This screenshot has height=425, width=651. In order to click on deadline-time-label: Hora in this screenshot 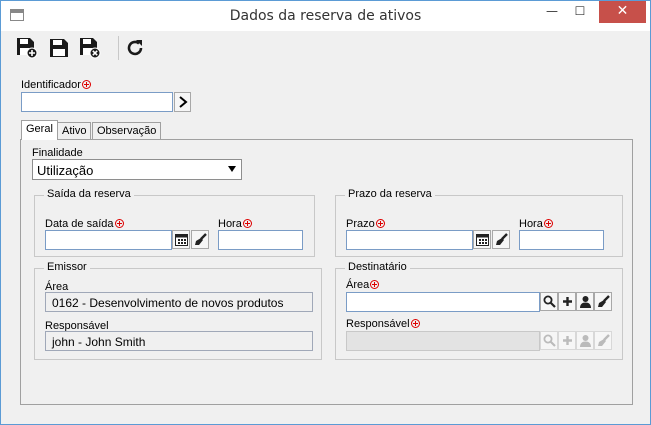, I will do `click(536, 224)`.